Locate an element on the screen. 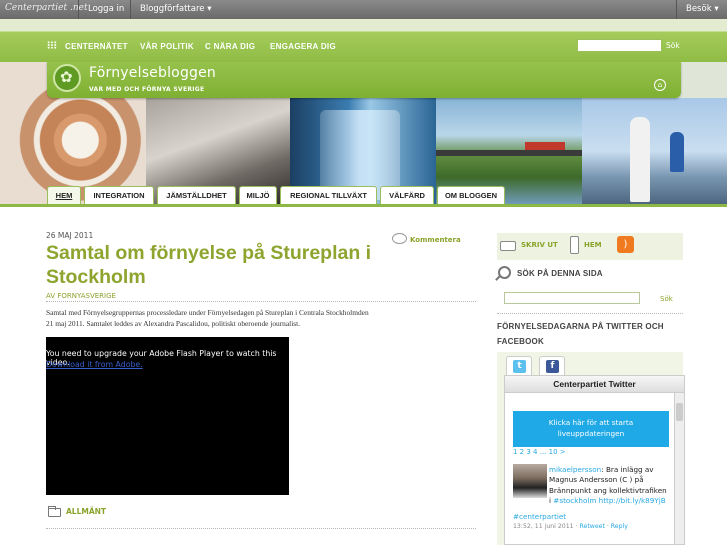  twitter-tab: t is located at coordinates (519, 366).